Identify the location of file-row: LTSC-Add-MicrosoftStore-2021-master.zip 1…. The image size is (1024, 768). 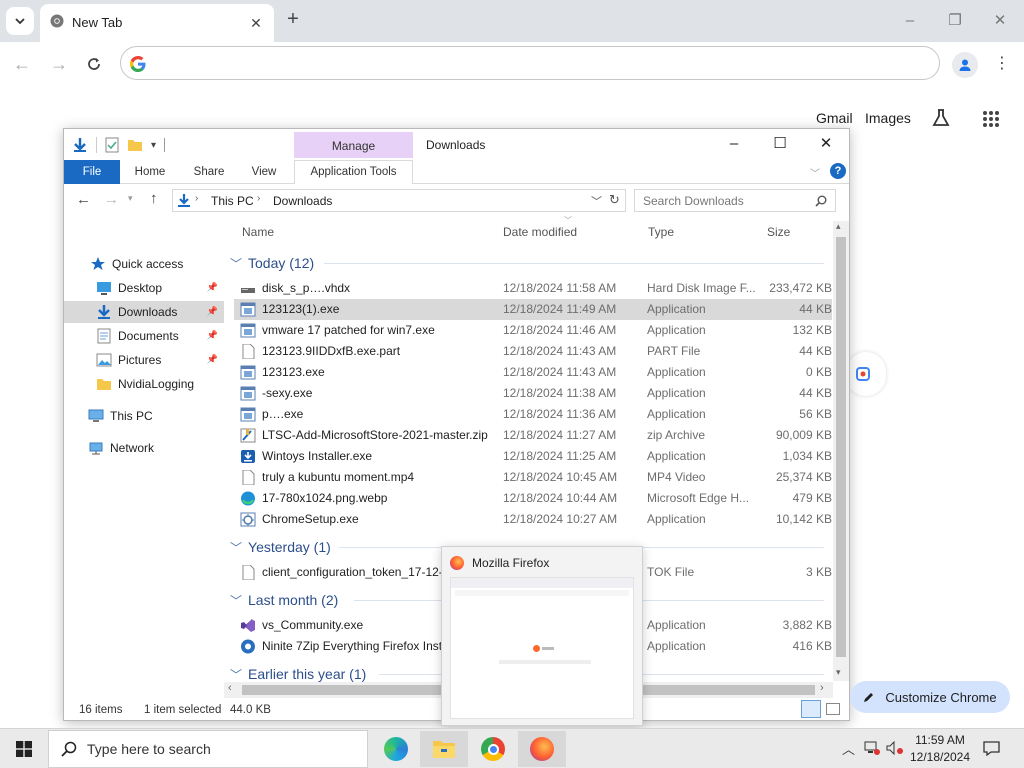
(533, 435).